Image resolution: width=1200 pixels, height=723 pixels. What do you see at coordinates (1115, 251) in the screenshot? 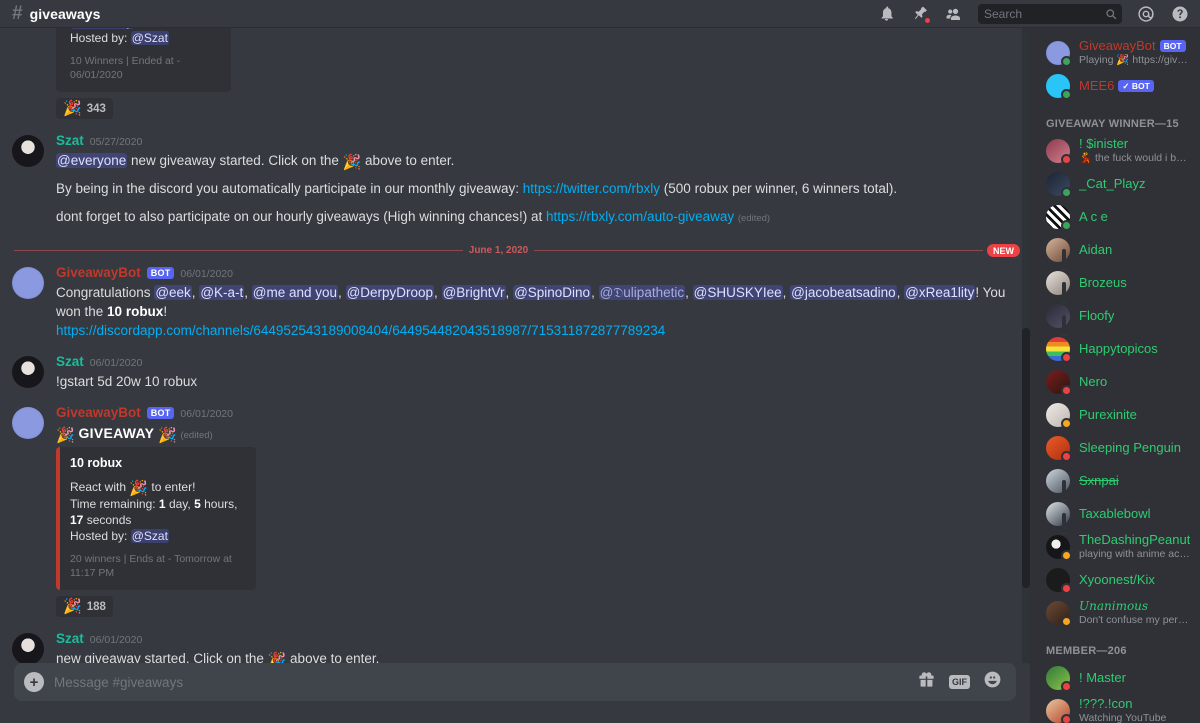
I see `member-list-item: Aidan` at bounding box center [1115, 251].